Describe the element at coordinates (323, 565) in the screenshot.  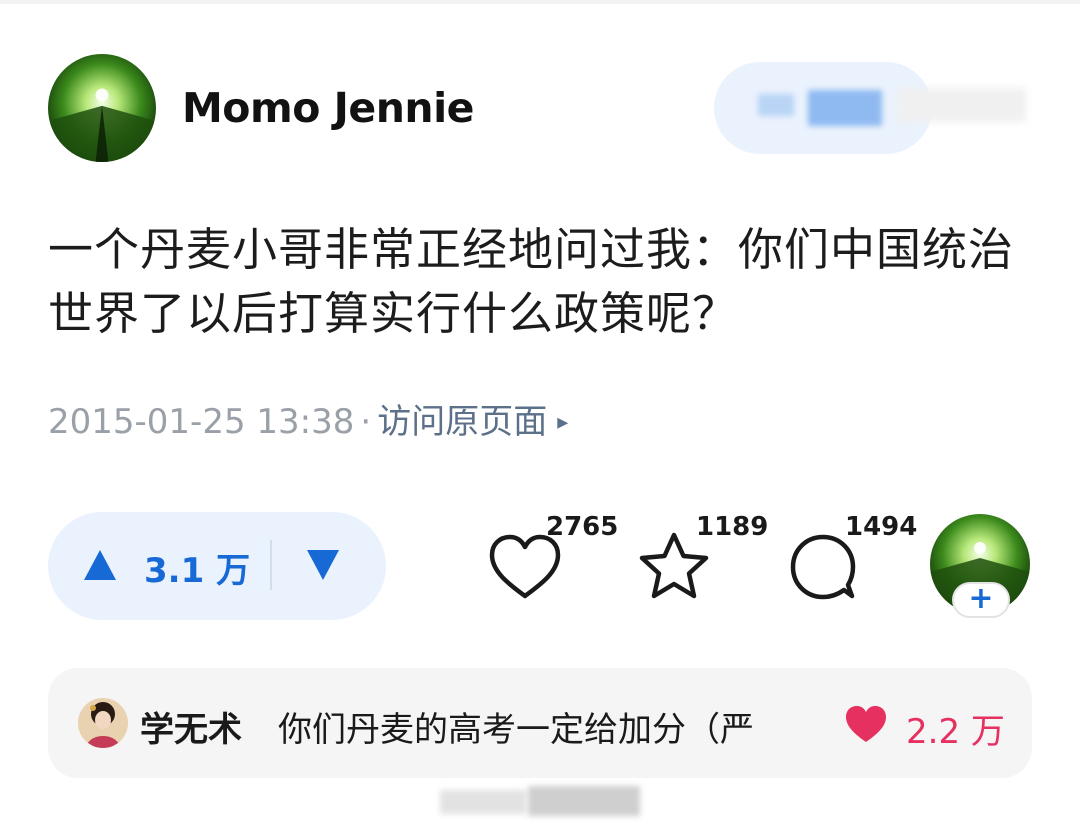
I see `triangle-down-icon` at that location.